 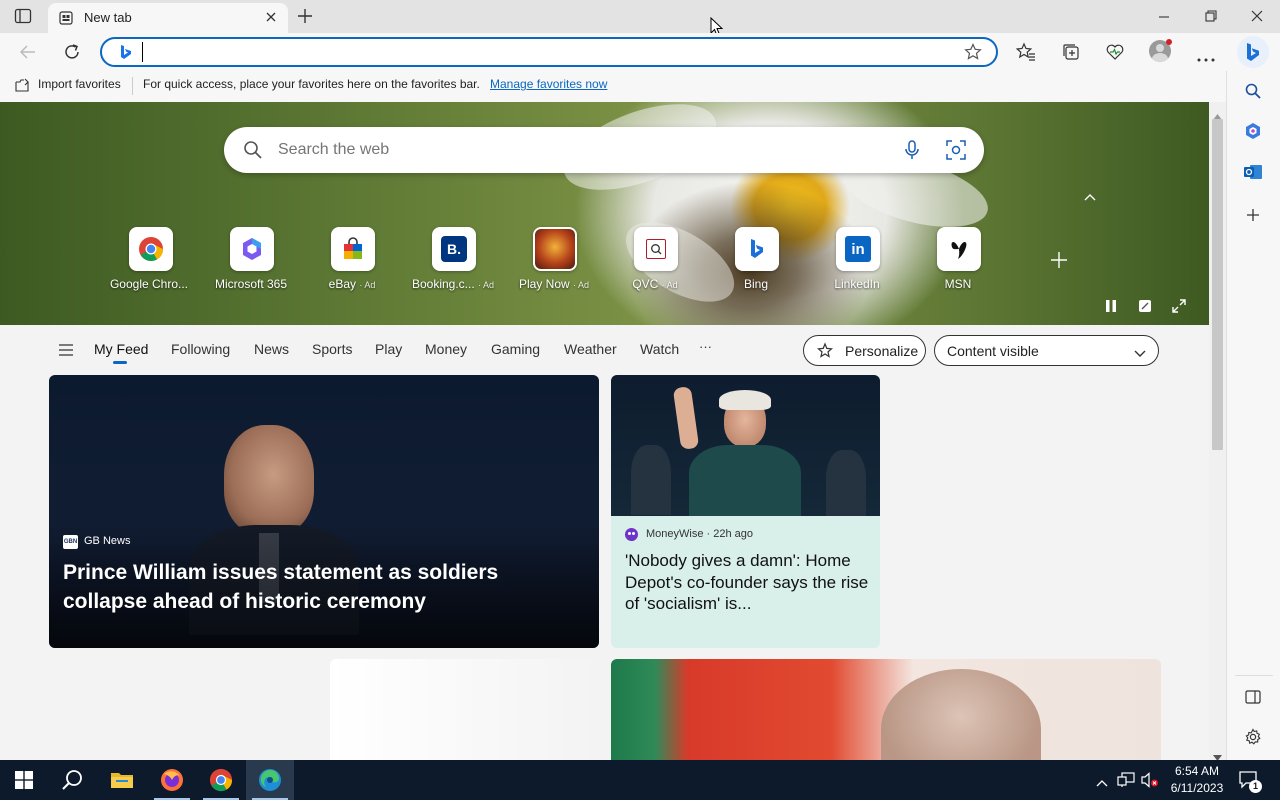 I want to click on manage-favorites-link: Manage favorites now, so click(x=548, y=84).